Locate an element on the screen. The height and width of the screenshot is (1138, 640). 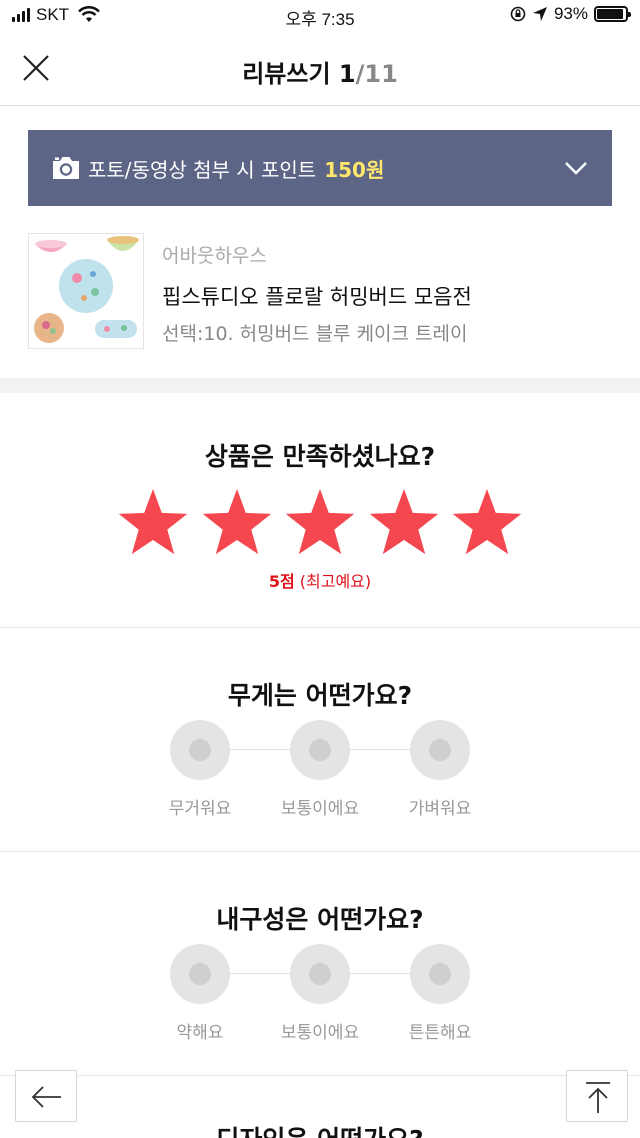
title-text: 리뷰쓰기 is located at coordinates (286, 74).